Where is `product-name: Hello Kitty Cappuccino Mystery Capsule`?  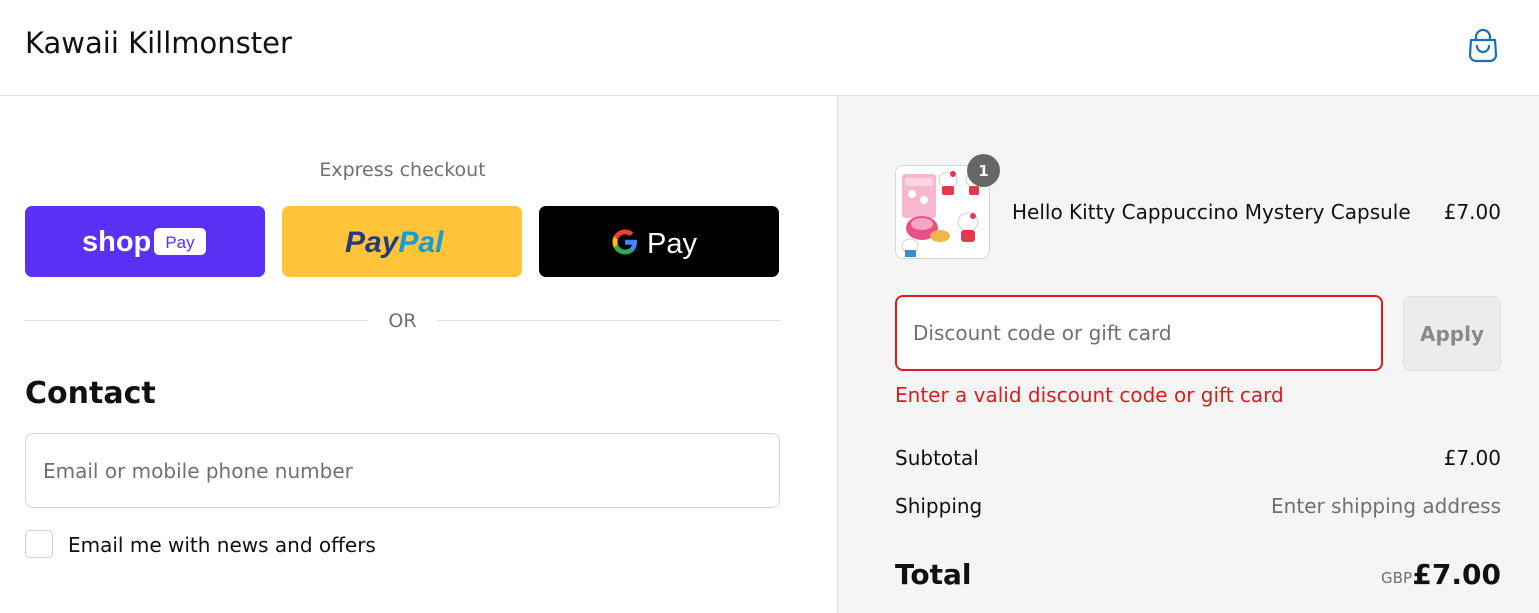 product-name: Hello Kitty Cappuccino Mystery Capsule is located at coordinates (1211, 212).